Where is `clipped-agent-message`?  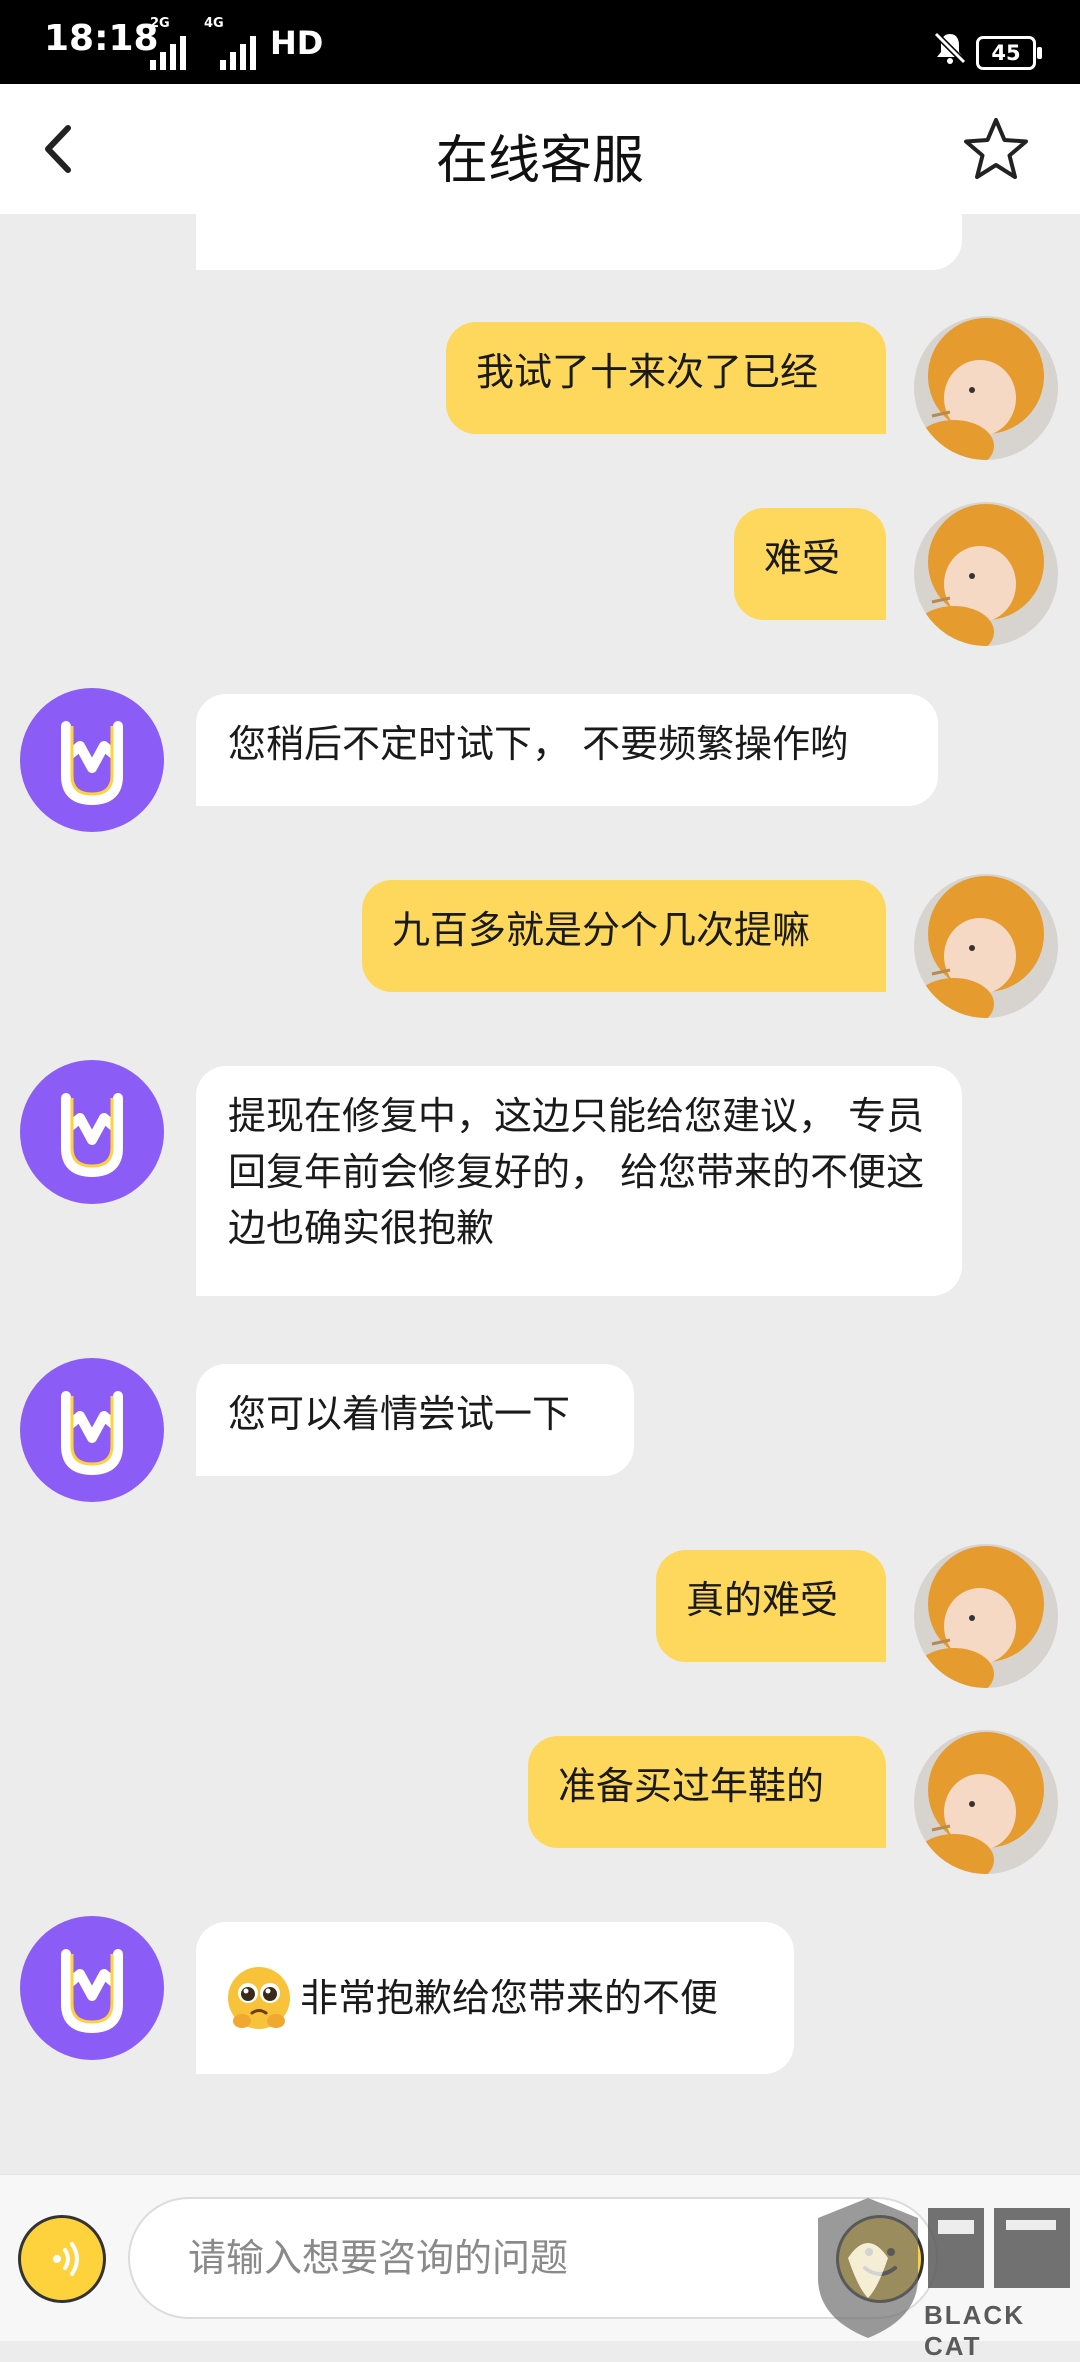 clipped-agent-message is located at coordinates (579, 242).